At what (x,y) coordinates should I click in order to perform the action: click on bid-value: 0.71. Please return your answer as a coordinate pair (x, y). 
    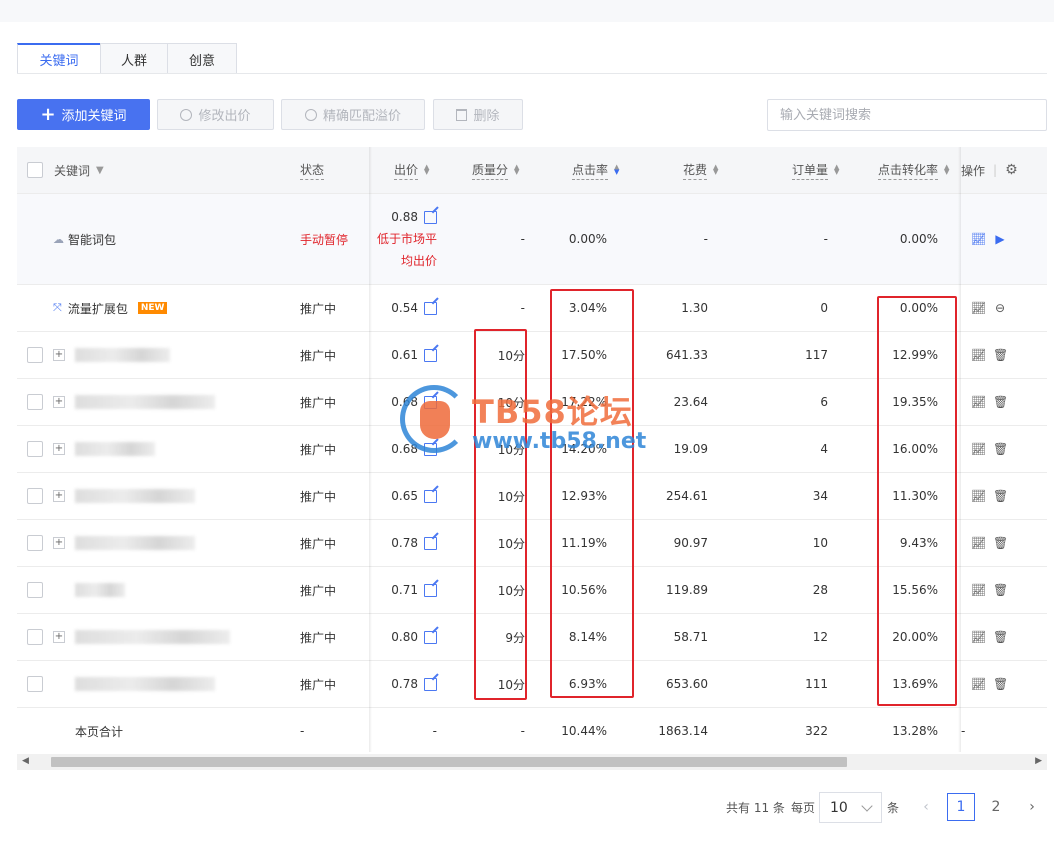
    Looking at the image, I should click on (404, 590).